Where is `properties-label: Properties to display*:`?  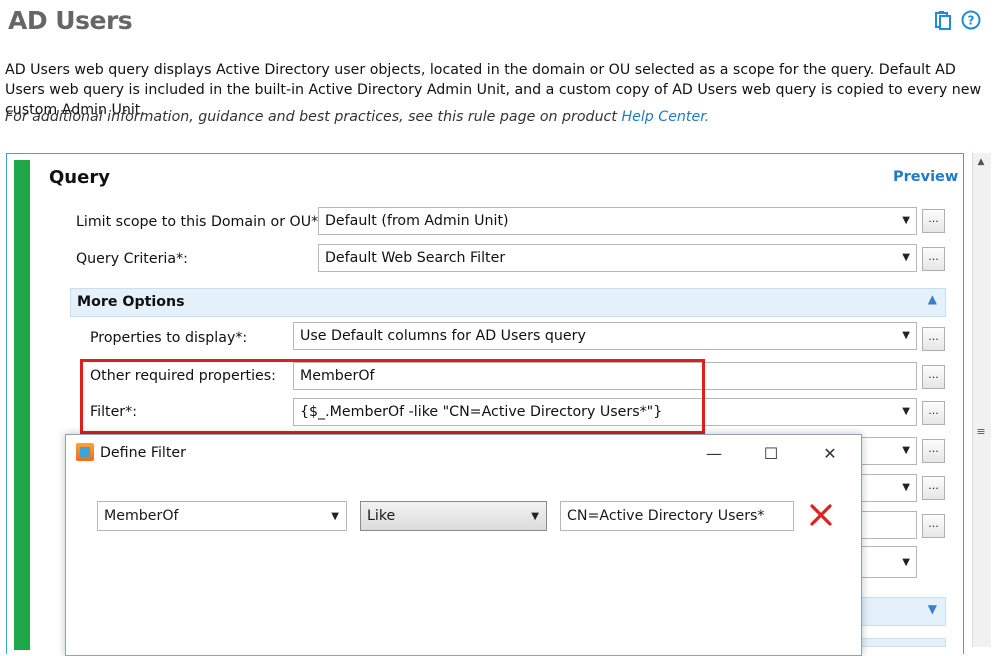 properties-label: Properties to display*: is located at coordinates (169, 338).